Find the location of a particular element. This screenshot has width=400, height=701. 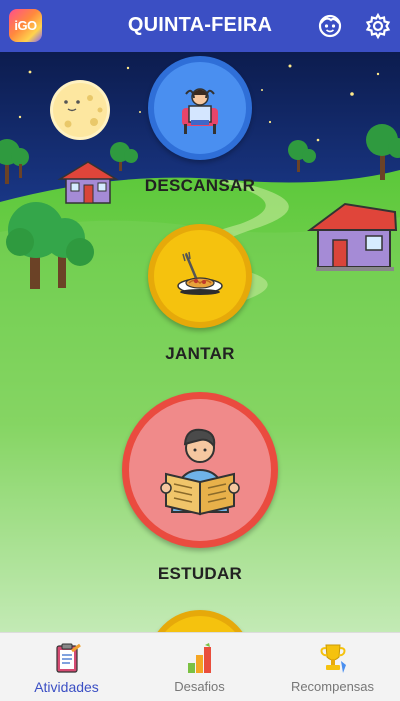

trophy-icon is located at coordinates (333, 658).